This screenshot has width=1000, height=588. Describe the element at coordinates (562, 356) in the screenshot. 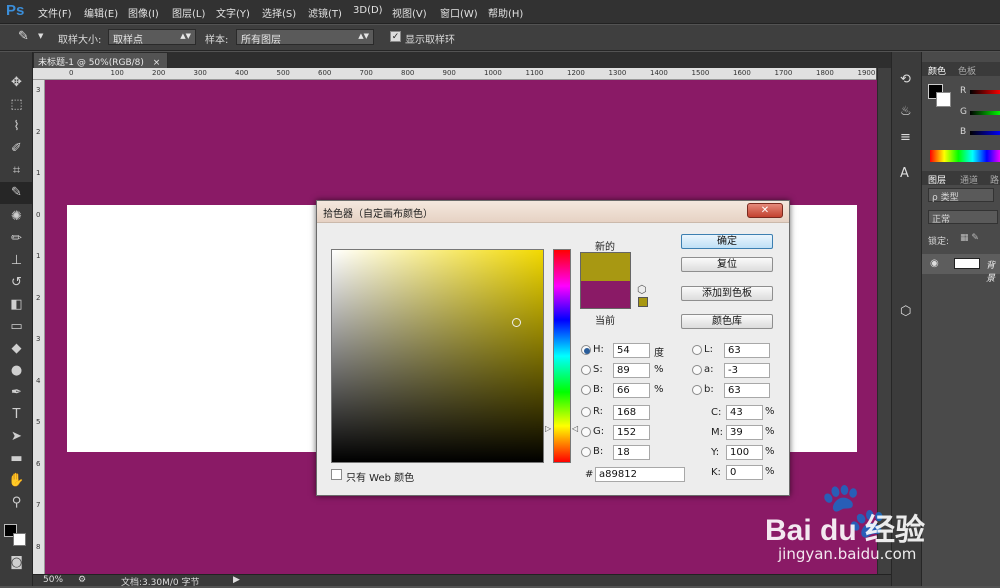

I see `hue-slider` at that location.